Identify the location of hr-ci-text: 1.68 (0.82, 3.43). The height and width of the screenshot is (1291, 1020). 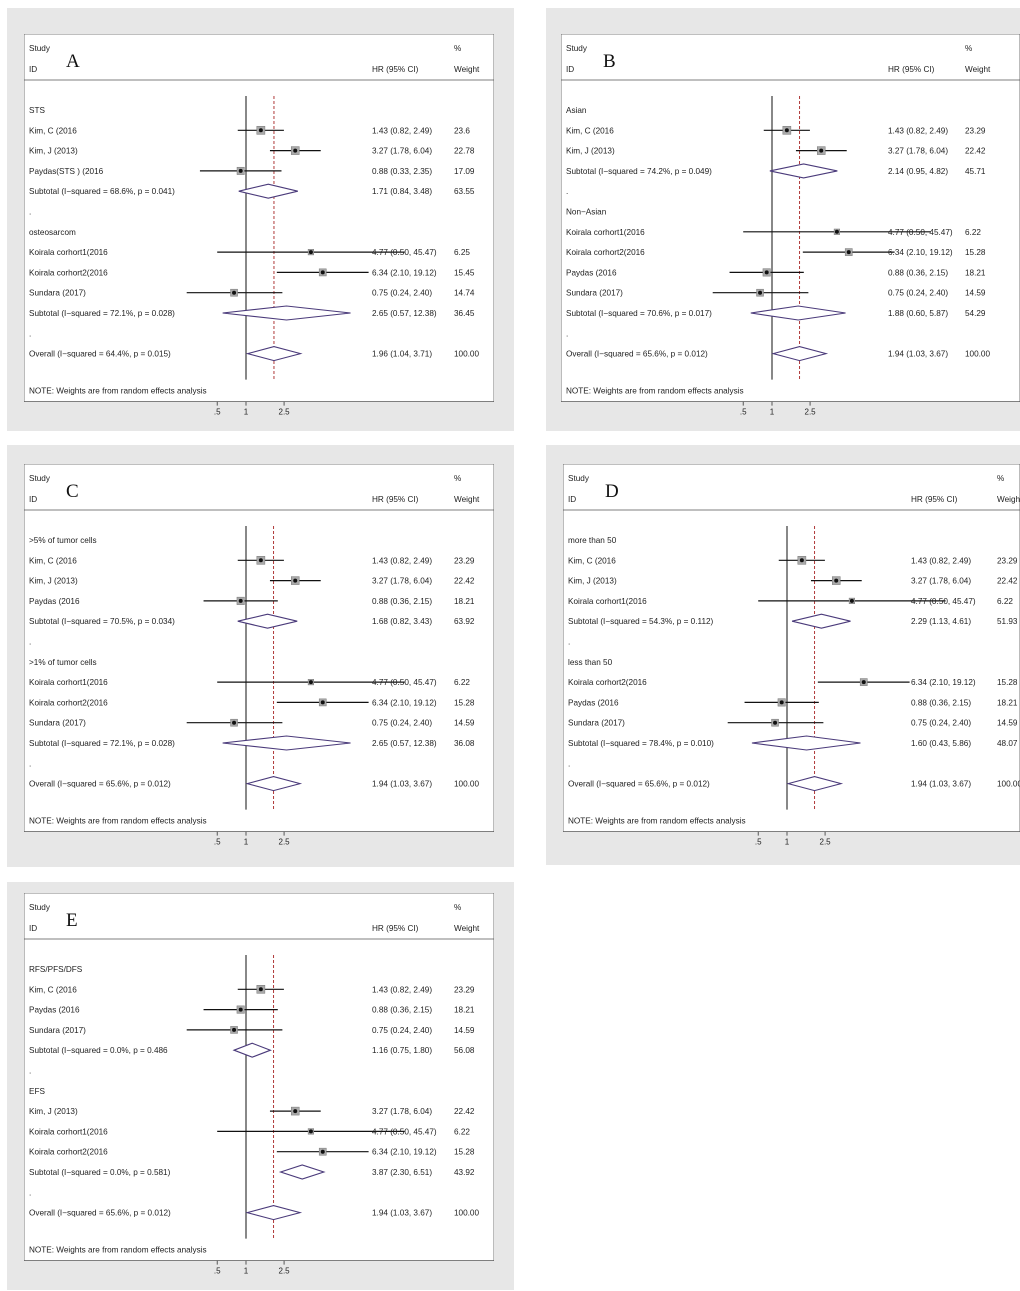
(402, 621).